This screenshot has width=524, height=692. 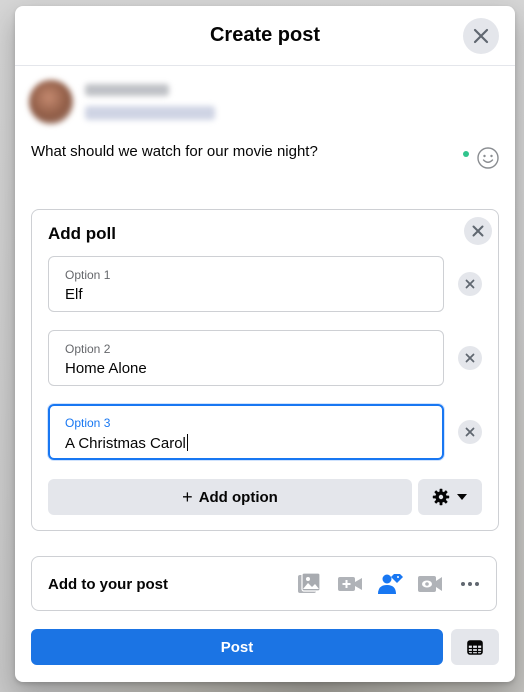 I want to click on poll-option-label: Option 1, so click(x=88, y=275).